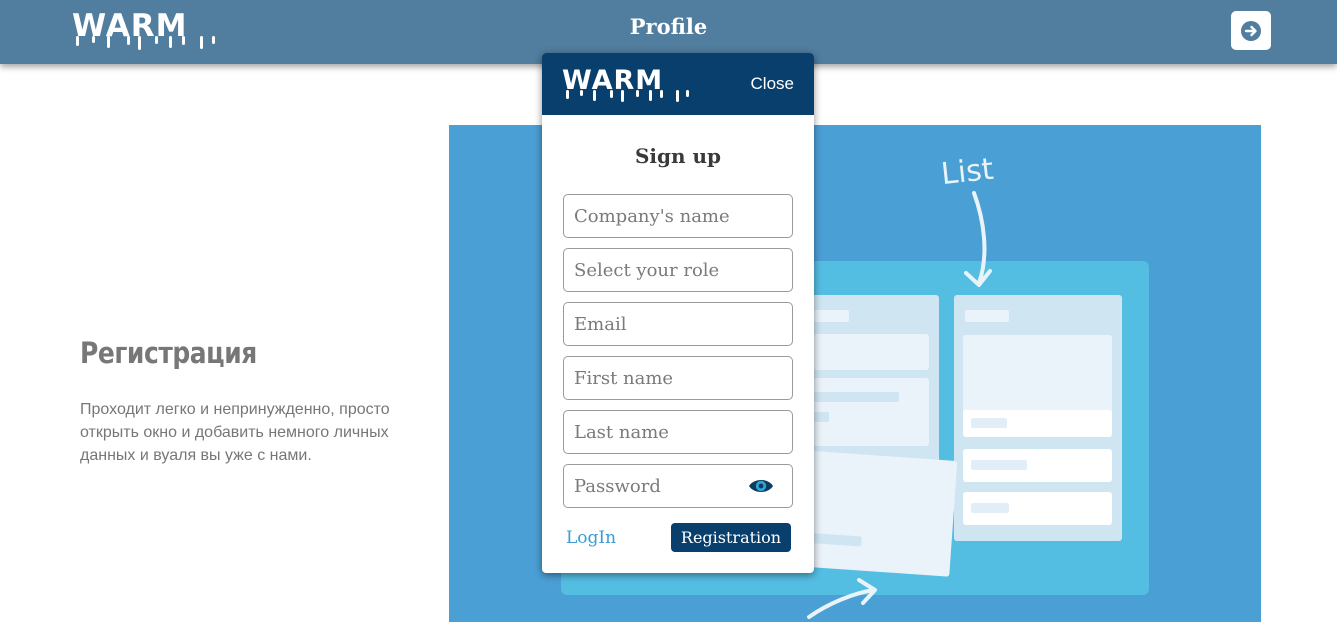 This screenshot has height=622, width=1337. I want to click on signup-title: Sign up, so click(678, 156).